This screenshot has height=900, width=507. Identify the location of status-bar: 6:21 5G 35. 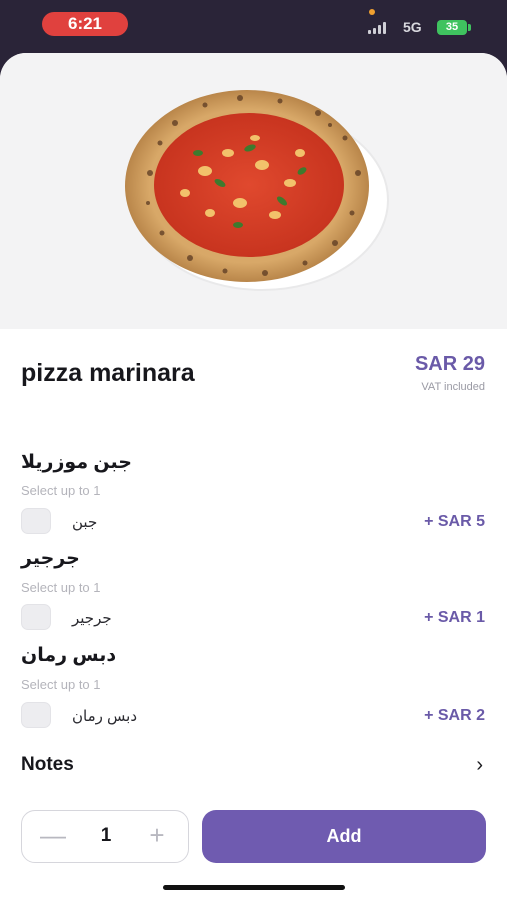
(253, 26).